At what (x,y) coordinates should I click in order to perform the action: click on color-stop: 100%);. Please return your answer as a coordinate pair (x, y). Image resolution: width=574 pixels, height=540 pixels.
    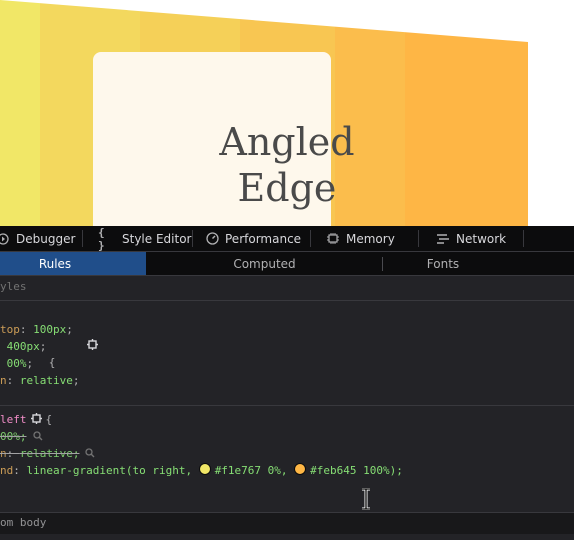
    Looking at the image, I should click on (379, 470).